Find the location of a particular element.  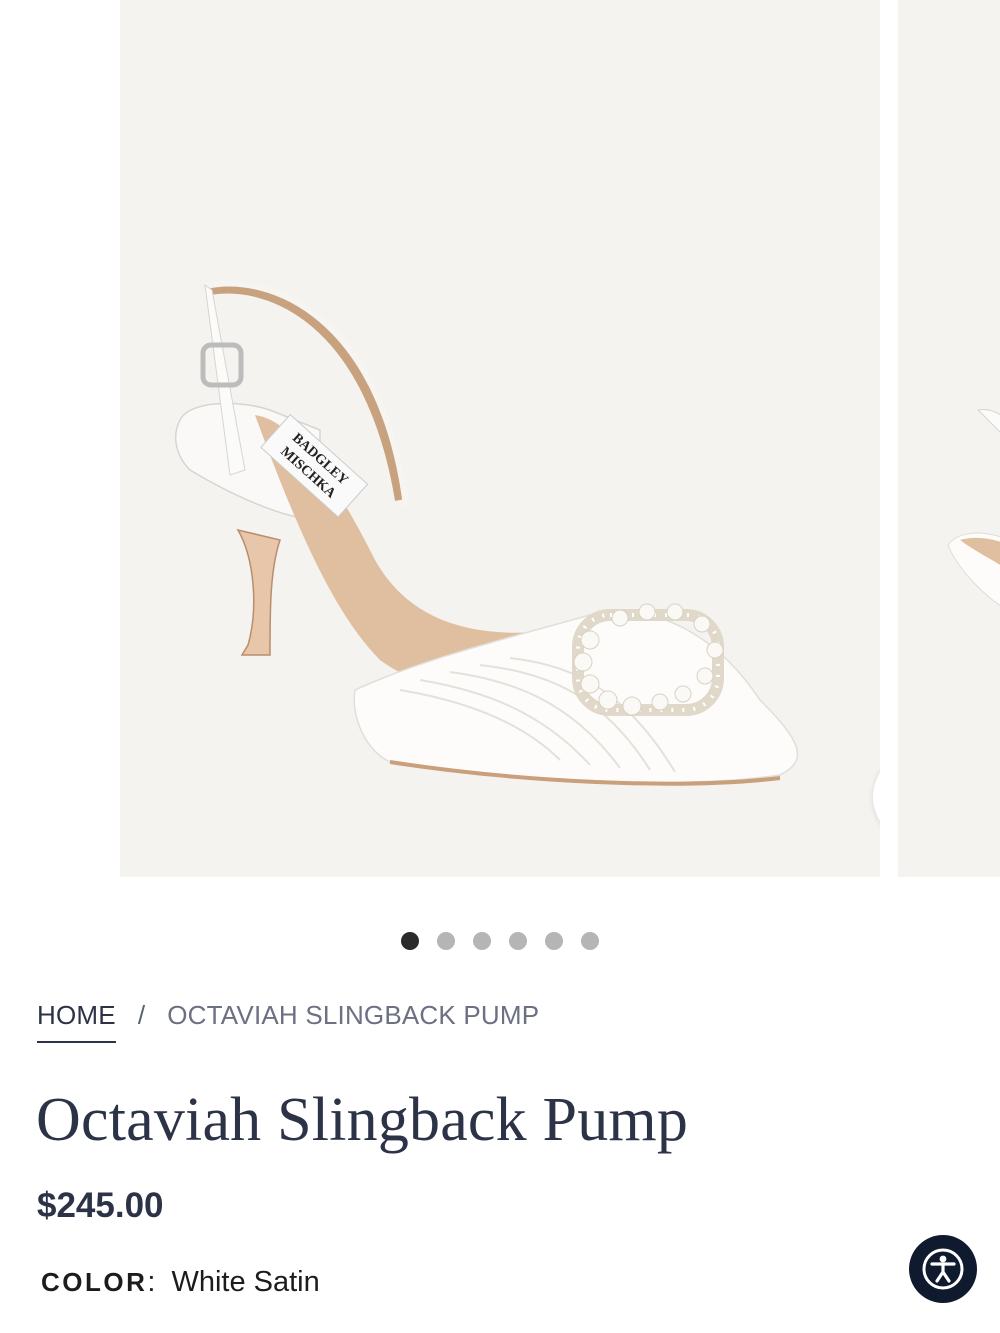

color-colon: : is located at coordinates (151, 1282).